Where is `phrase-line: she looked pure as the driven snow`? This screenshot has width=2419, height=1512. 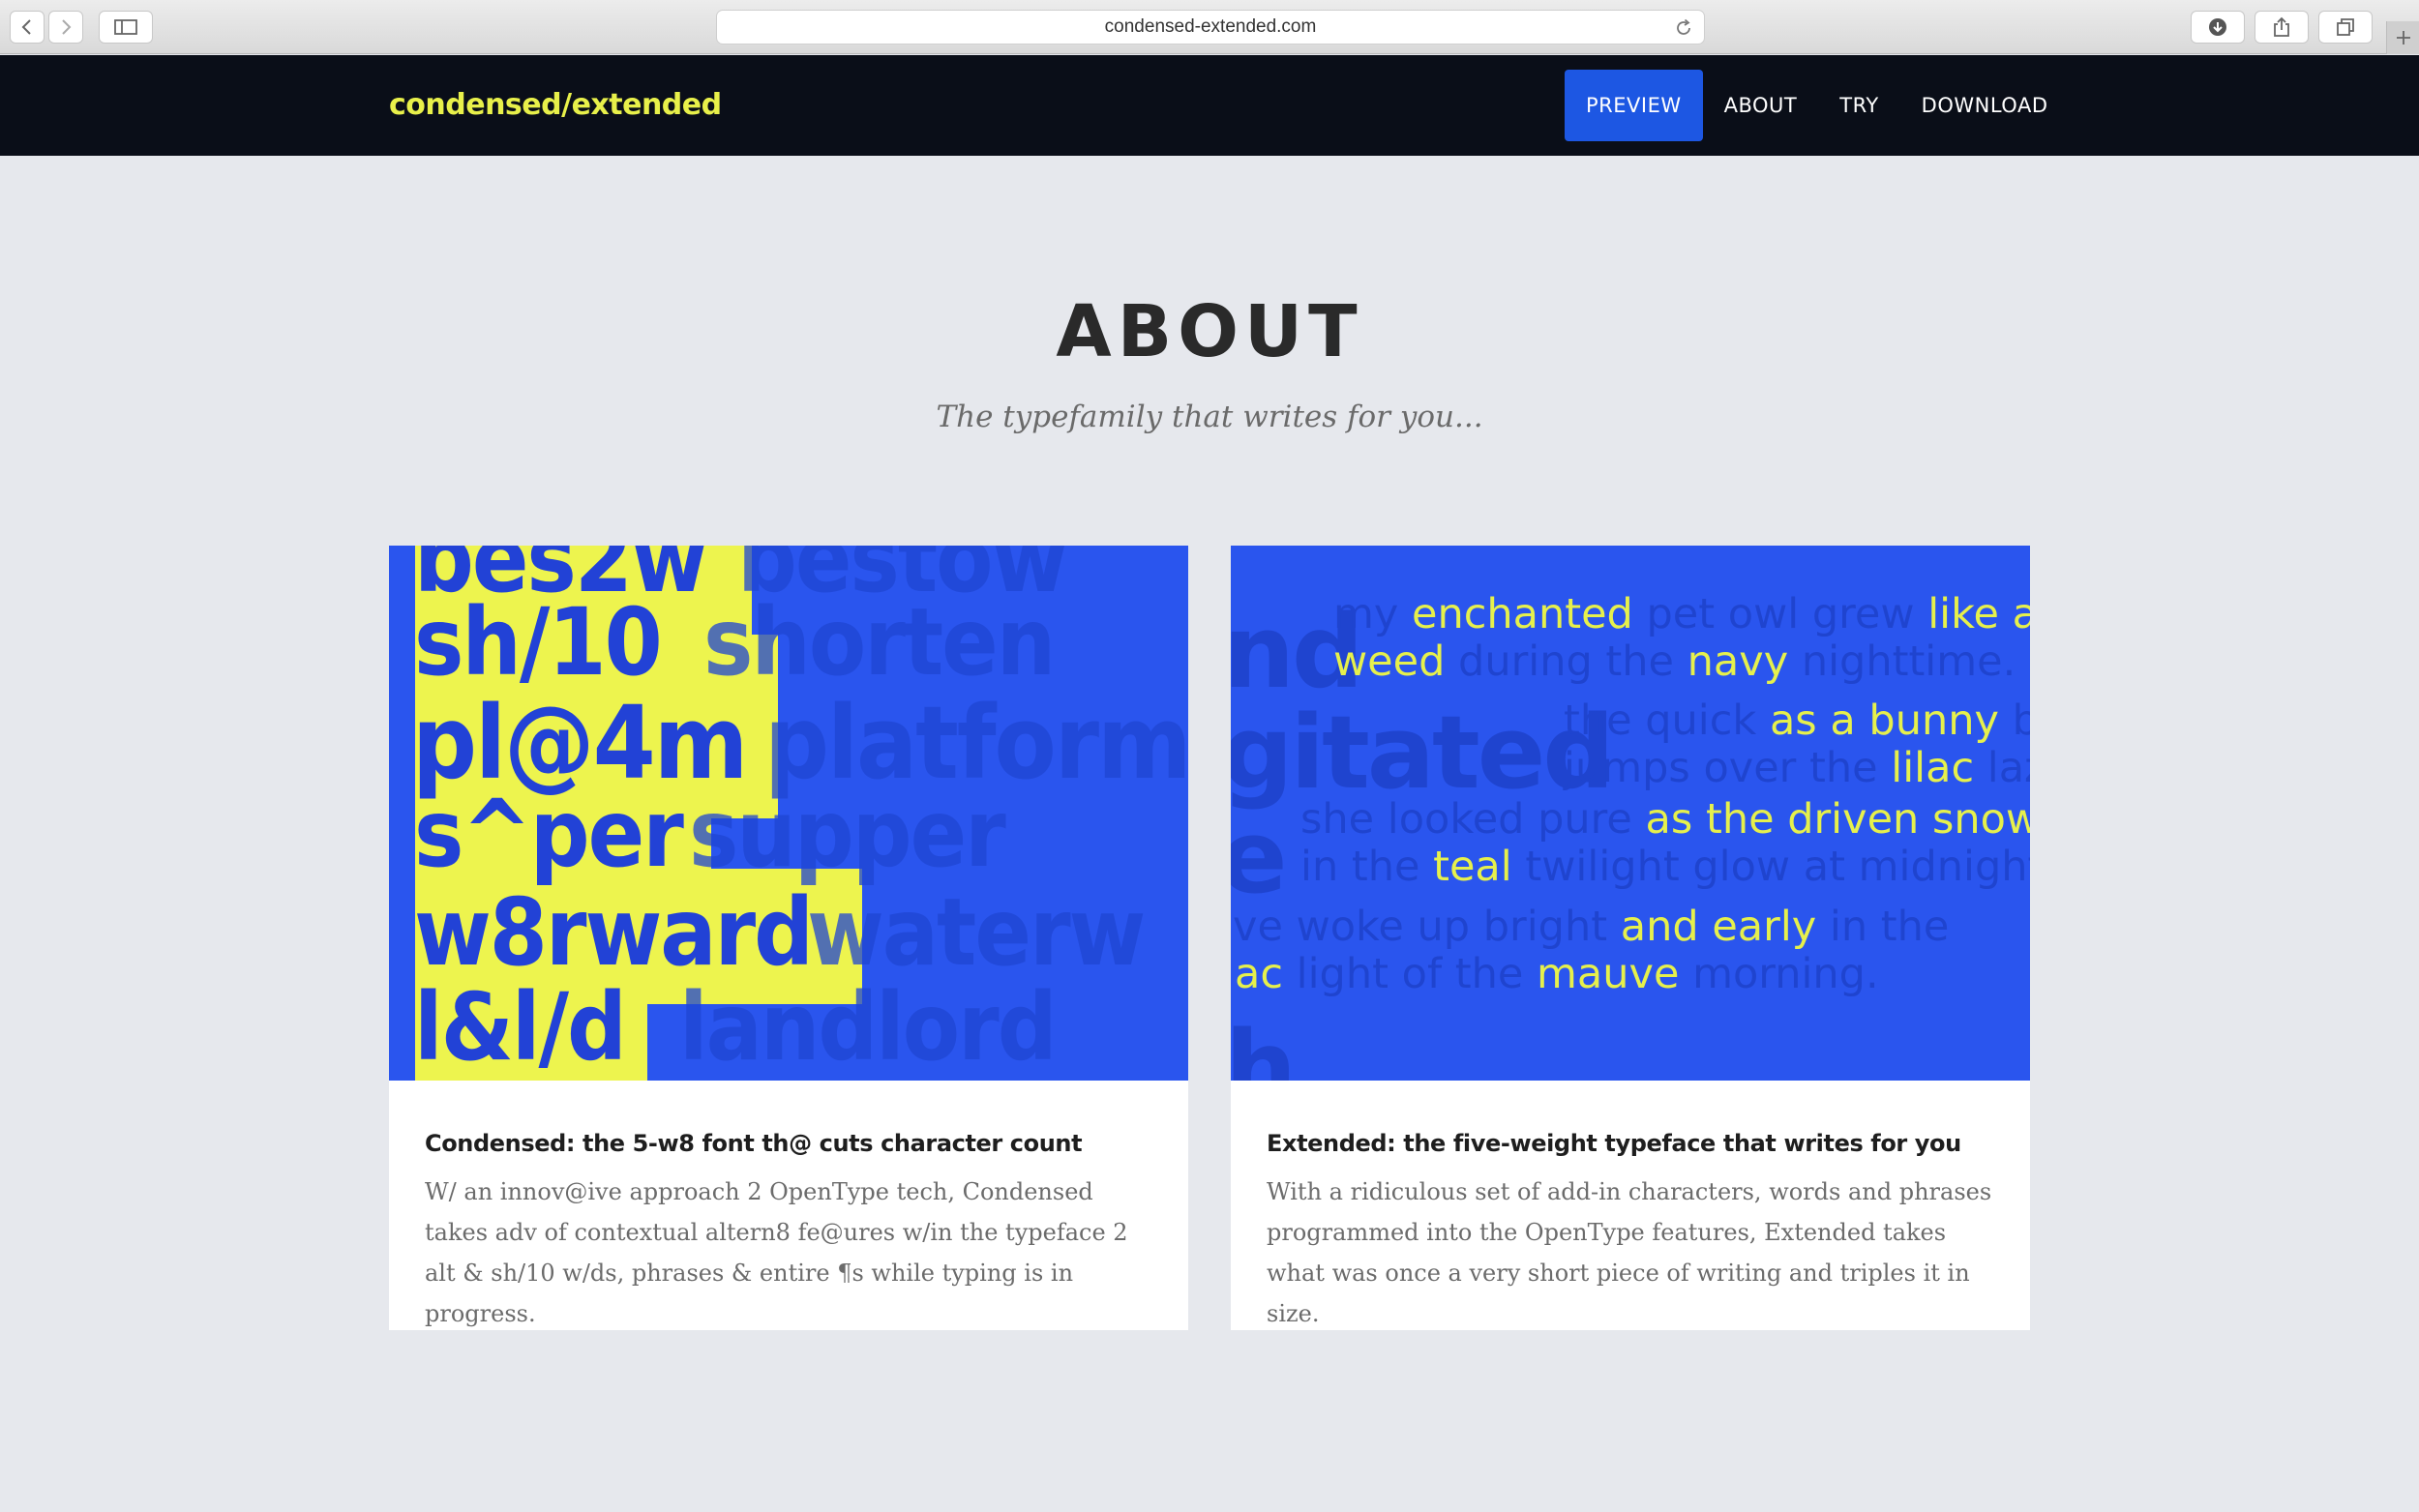 phrase-line: she looked pure as the driven snow is located at coordinates (1665, 820).